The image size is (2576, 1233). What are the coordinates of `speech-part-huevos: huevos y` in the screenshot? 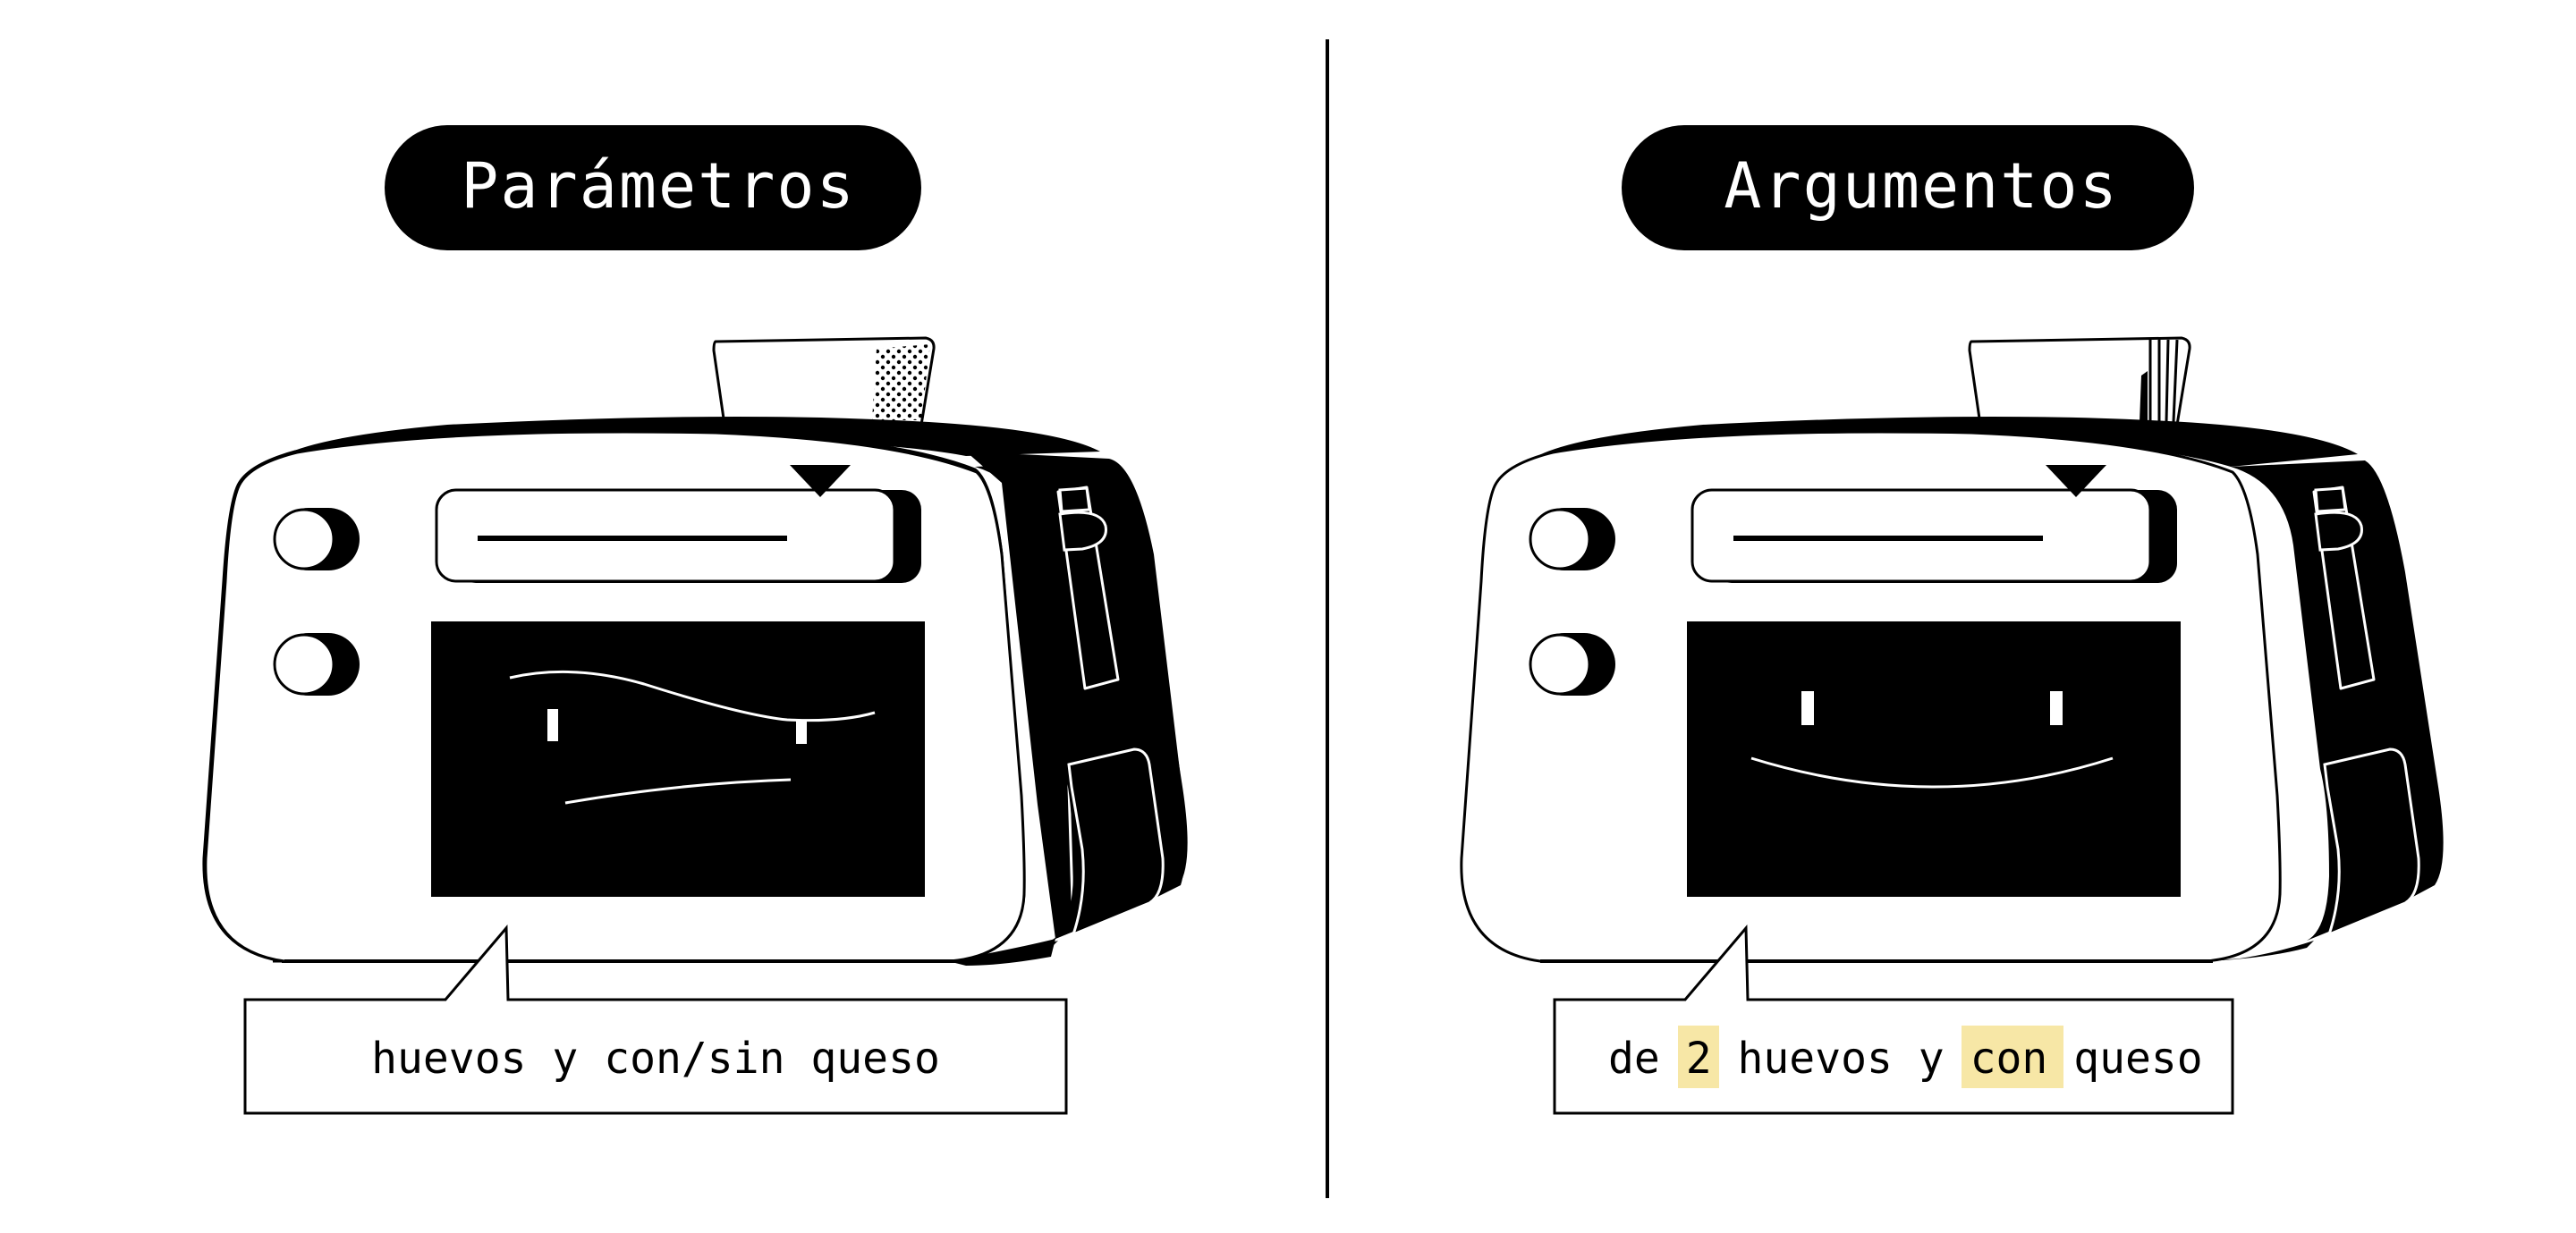 It's located at (1841, 1059).